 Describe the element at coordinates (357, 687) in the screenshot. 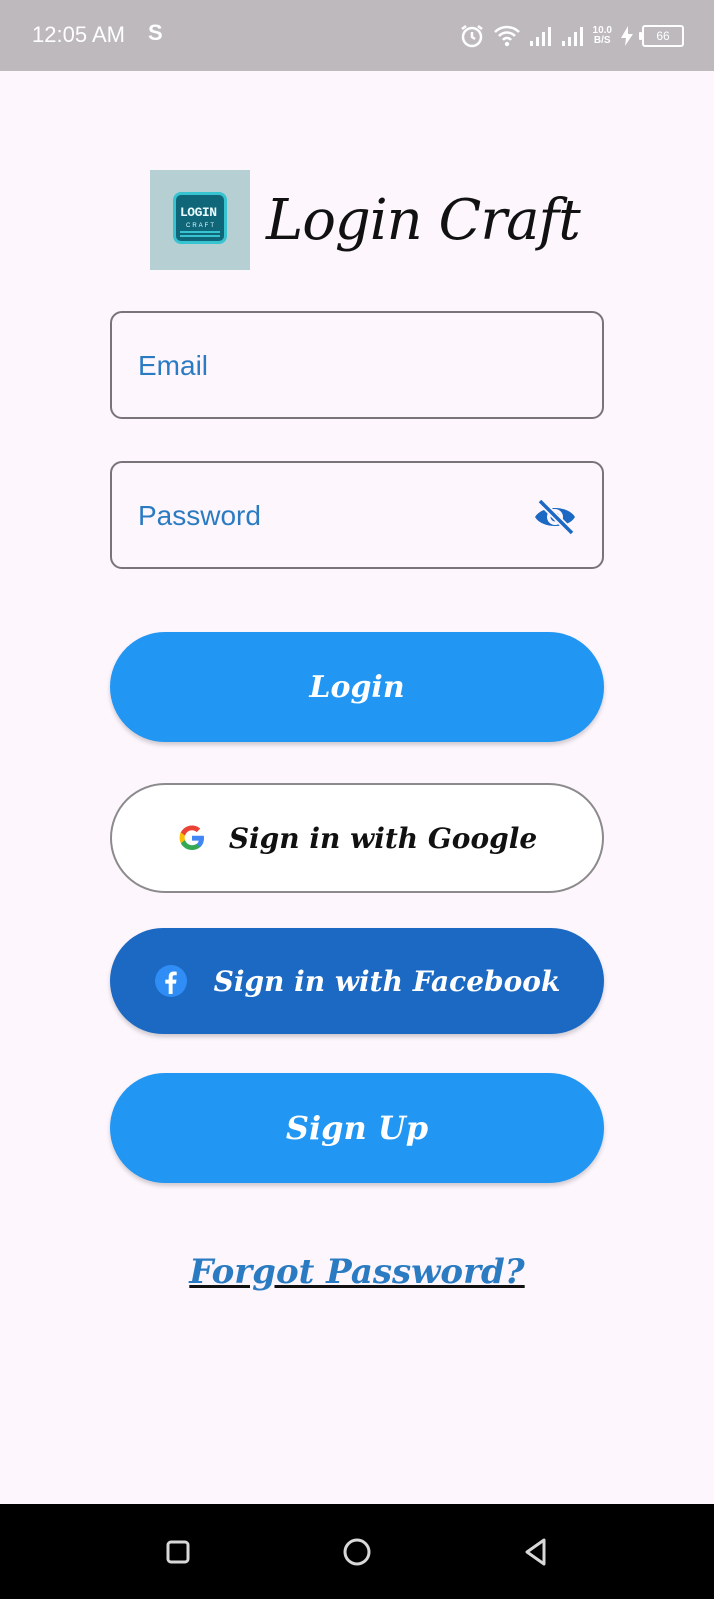

I see `login-button: Login` at that location.